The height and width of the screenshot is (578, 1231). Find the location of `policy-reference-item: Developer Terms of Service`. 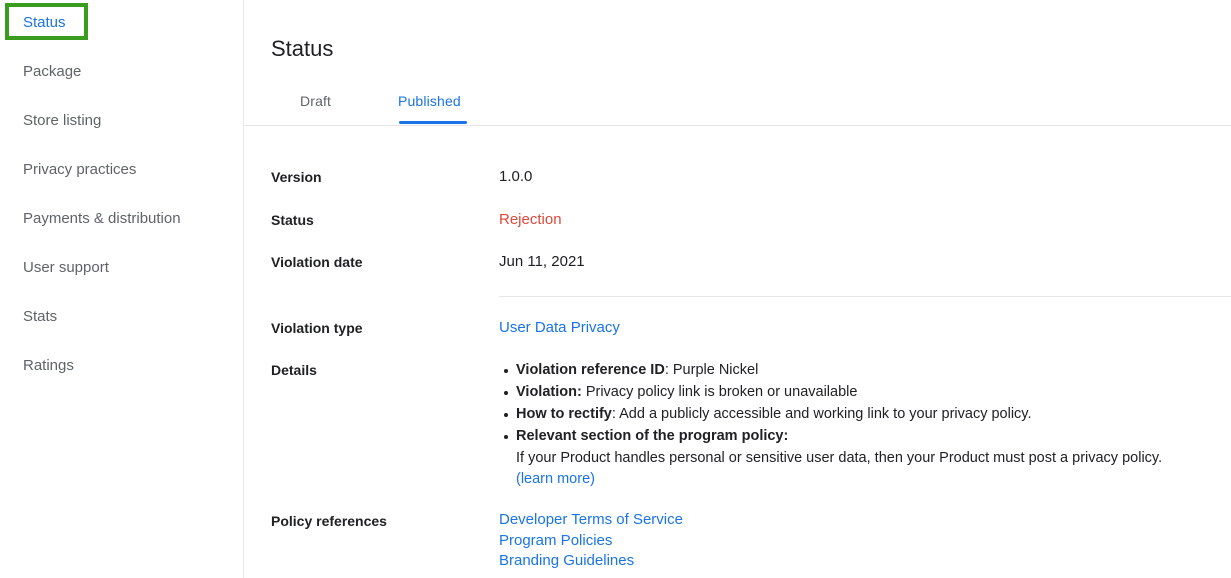

policy-reference-item: Developer Terms of Service is located at coordinates (591, 520).